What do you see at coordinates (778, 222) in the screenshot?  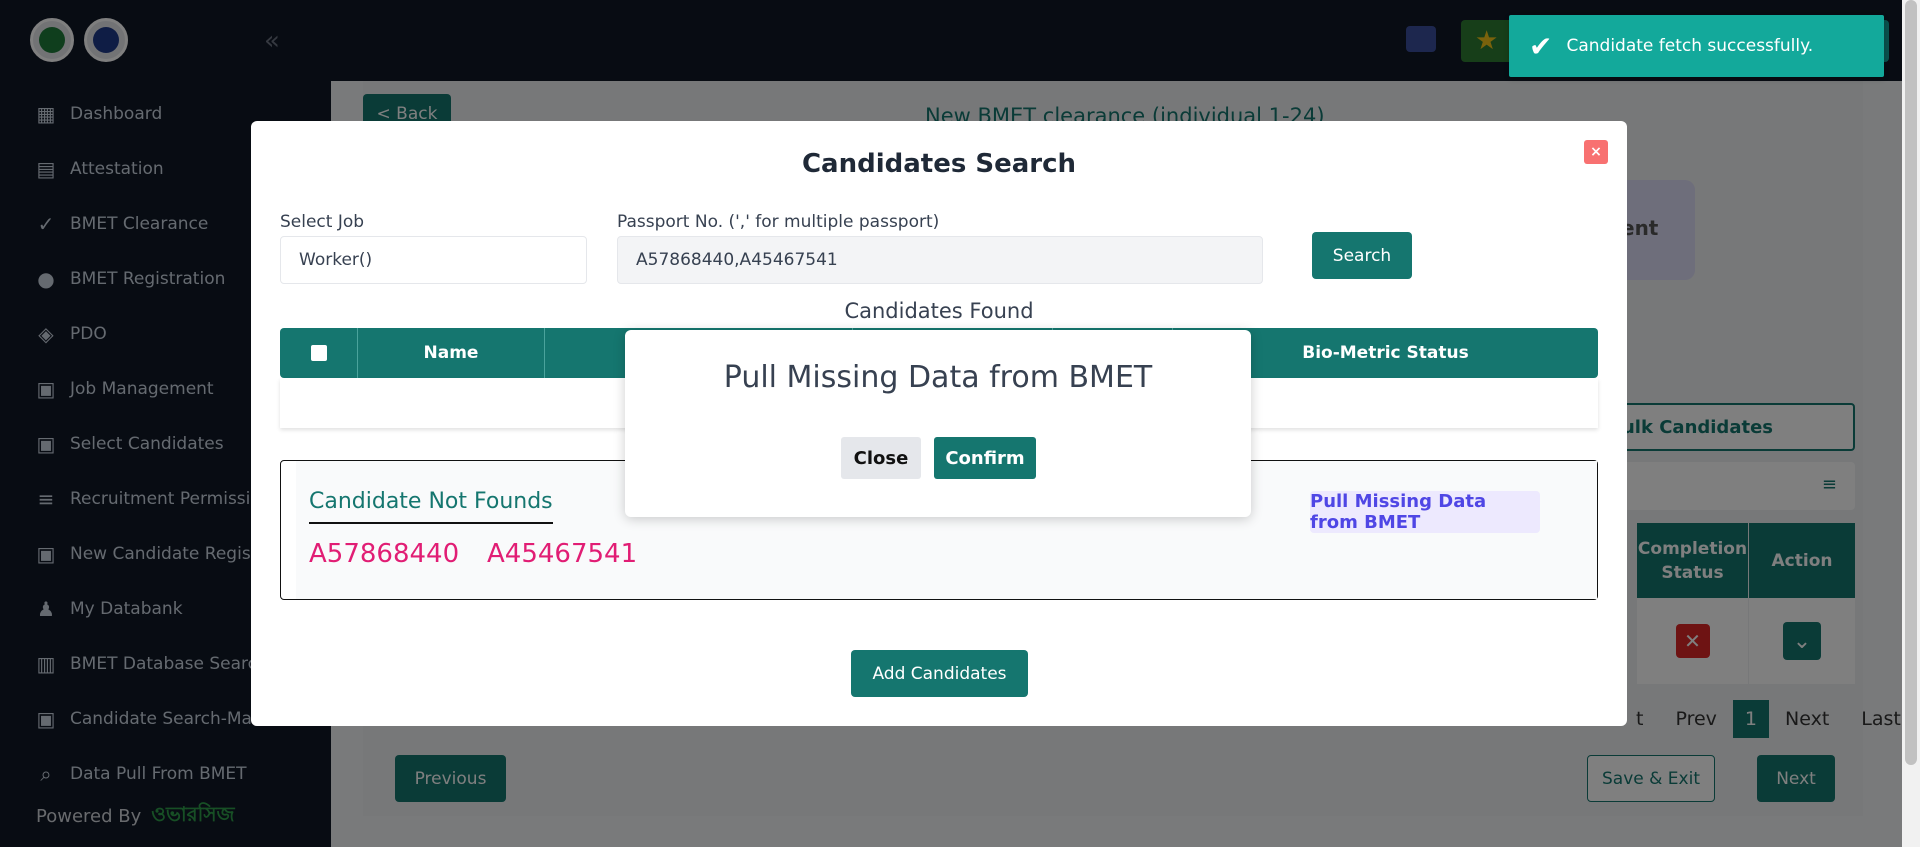 I see `passport-label: Passport No. (',' for multiple passport)` at bounding box center [778, 222].